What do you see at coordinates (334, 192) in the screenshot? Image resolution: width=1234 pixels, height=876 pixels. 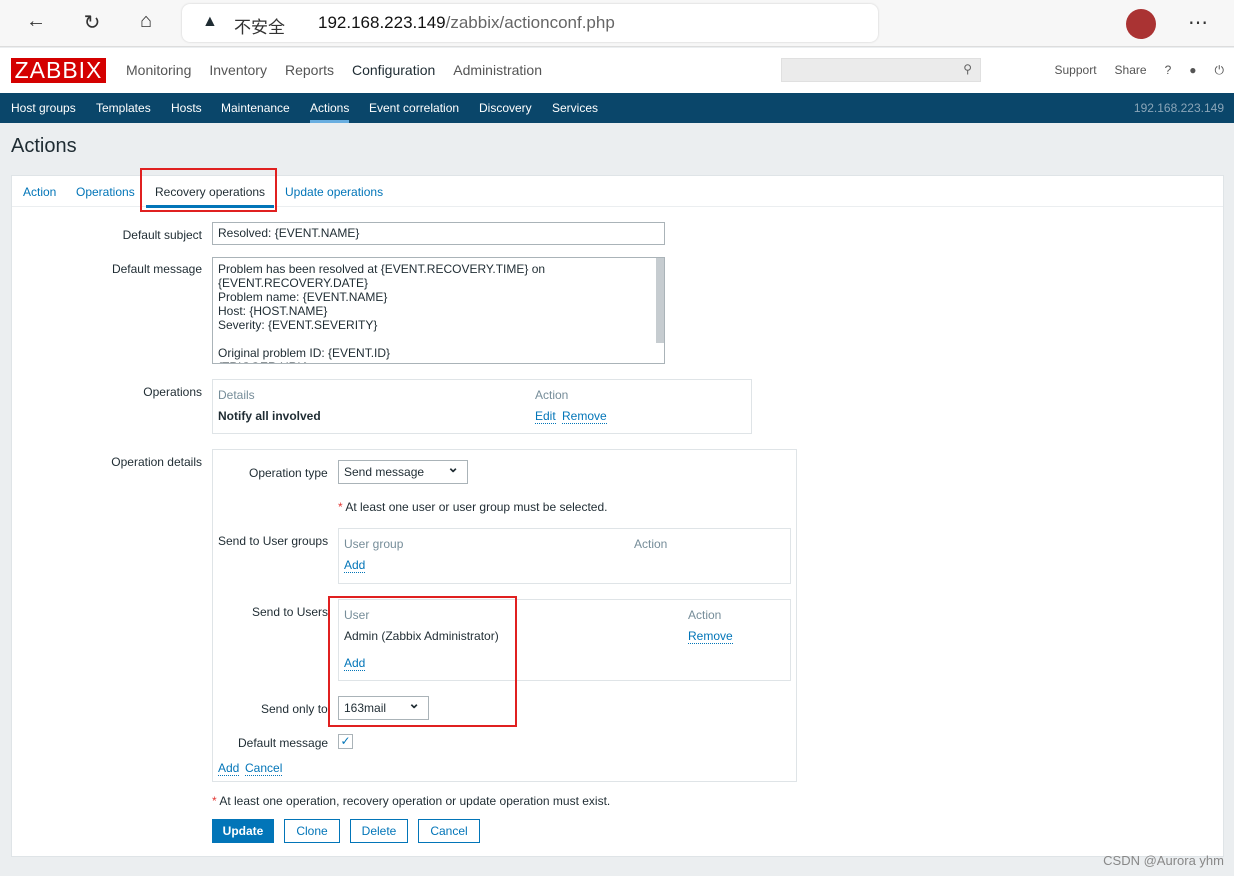 I see `tab-update-operations: Update operations` at bounding box center [334, 192].